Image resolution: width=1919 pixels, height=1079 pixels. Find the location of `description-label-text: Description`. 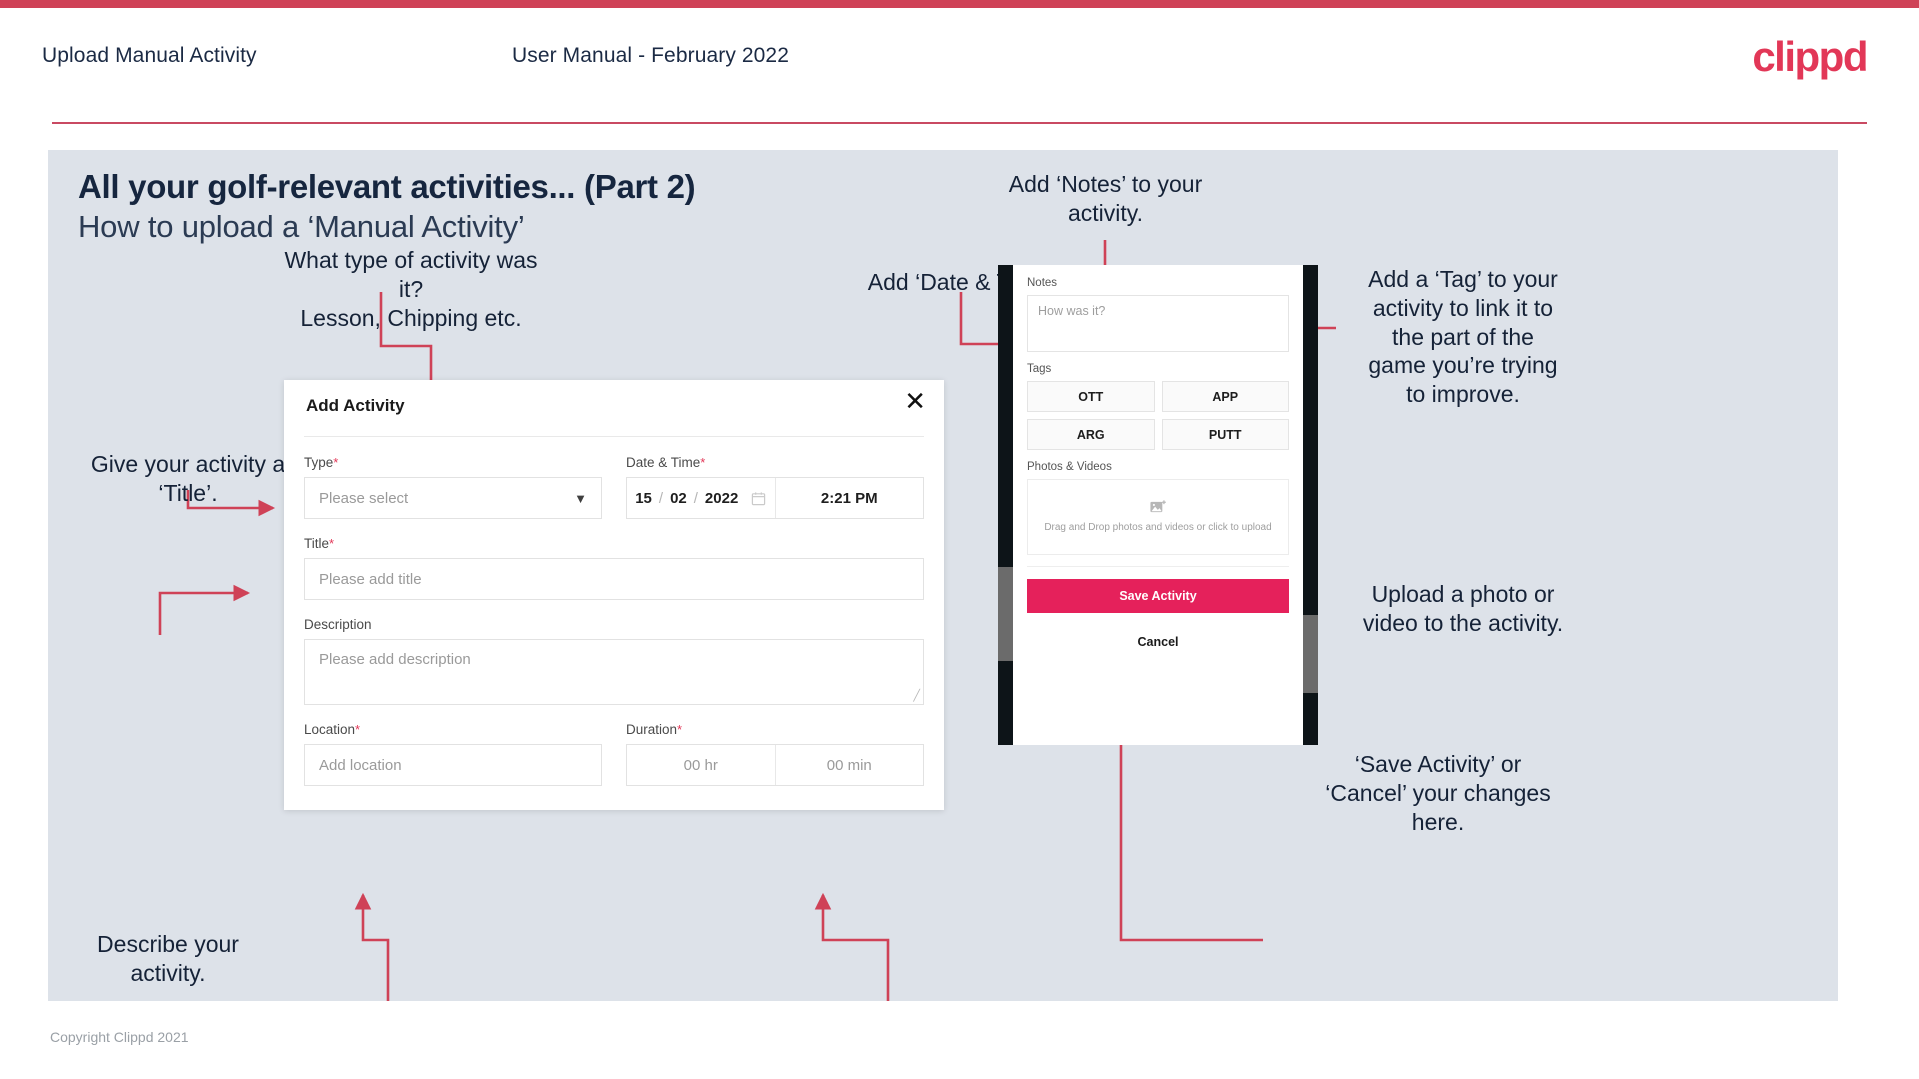

description-label-text: Description is located at coordinates (338, 624).